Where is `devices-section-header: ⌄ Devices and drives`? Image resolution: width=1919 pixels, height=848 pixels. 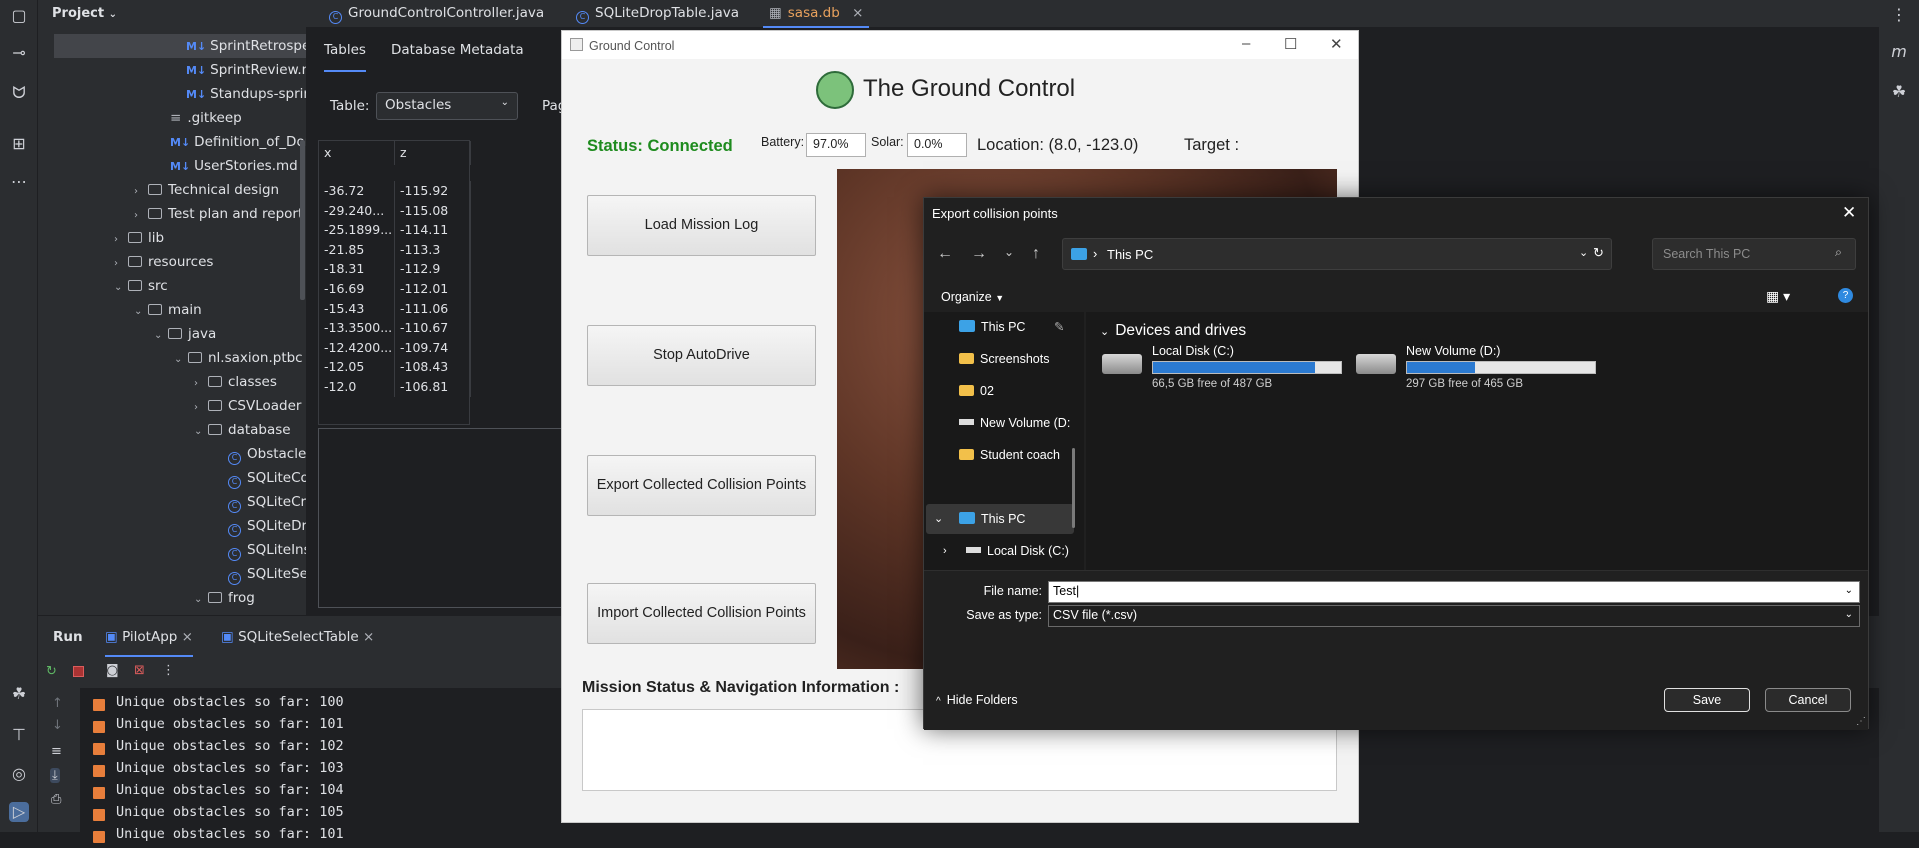
devices-section-header: ⌄ Devices and drives is located at coordinates (1173, 331).